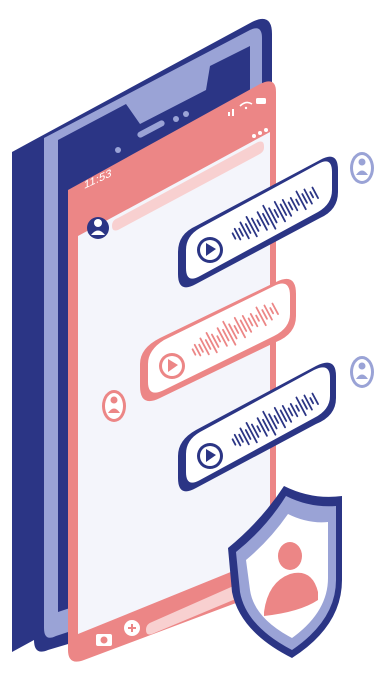 The height and width of the screenshot is (677, 376). What do you see at coordinates (261, 101) in the screenshot?
I see `battery-icon` at bounding box center [261, 101].